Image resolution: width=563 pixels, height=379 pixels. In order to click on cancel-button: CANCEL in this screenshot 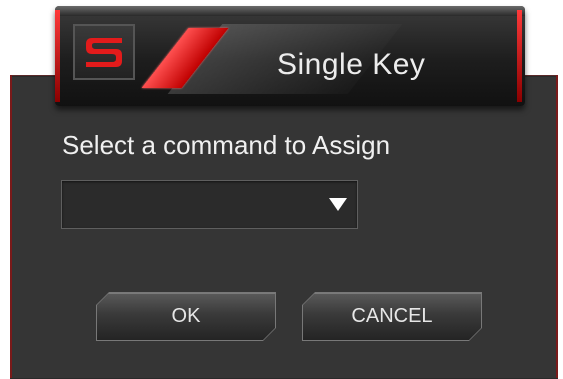, I will do `click(392, 316)`.